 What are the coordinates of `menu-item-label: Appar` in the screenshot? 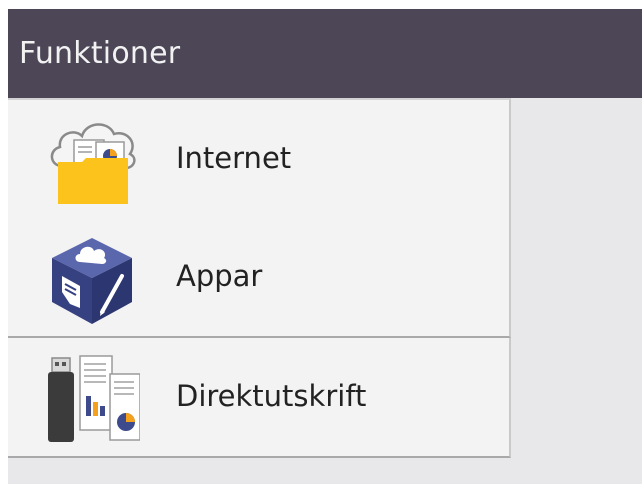 It's located at (219, 276).